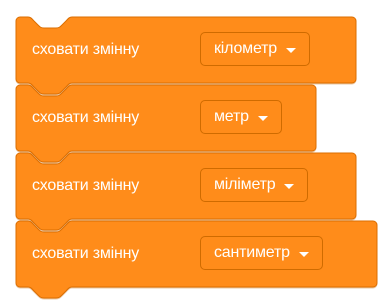  Describe the element at coordinates (231, 116) in the screenshot. I see `variable-name: метр` at that location.